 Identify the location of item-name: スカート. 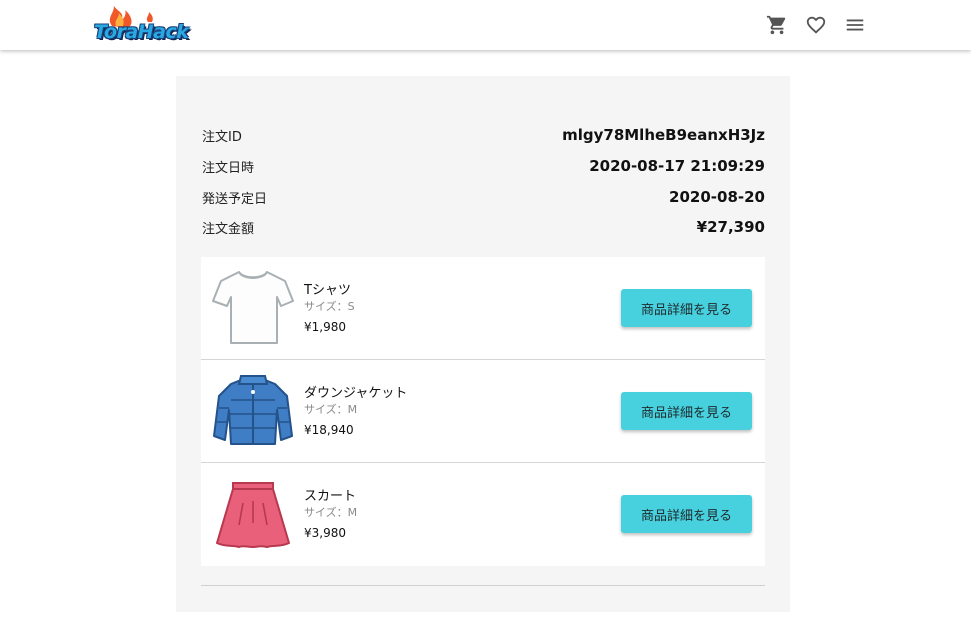
(330, 496).